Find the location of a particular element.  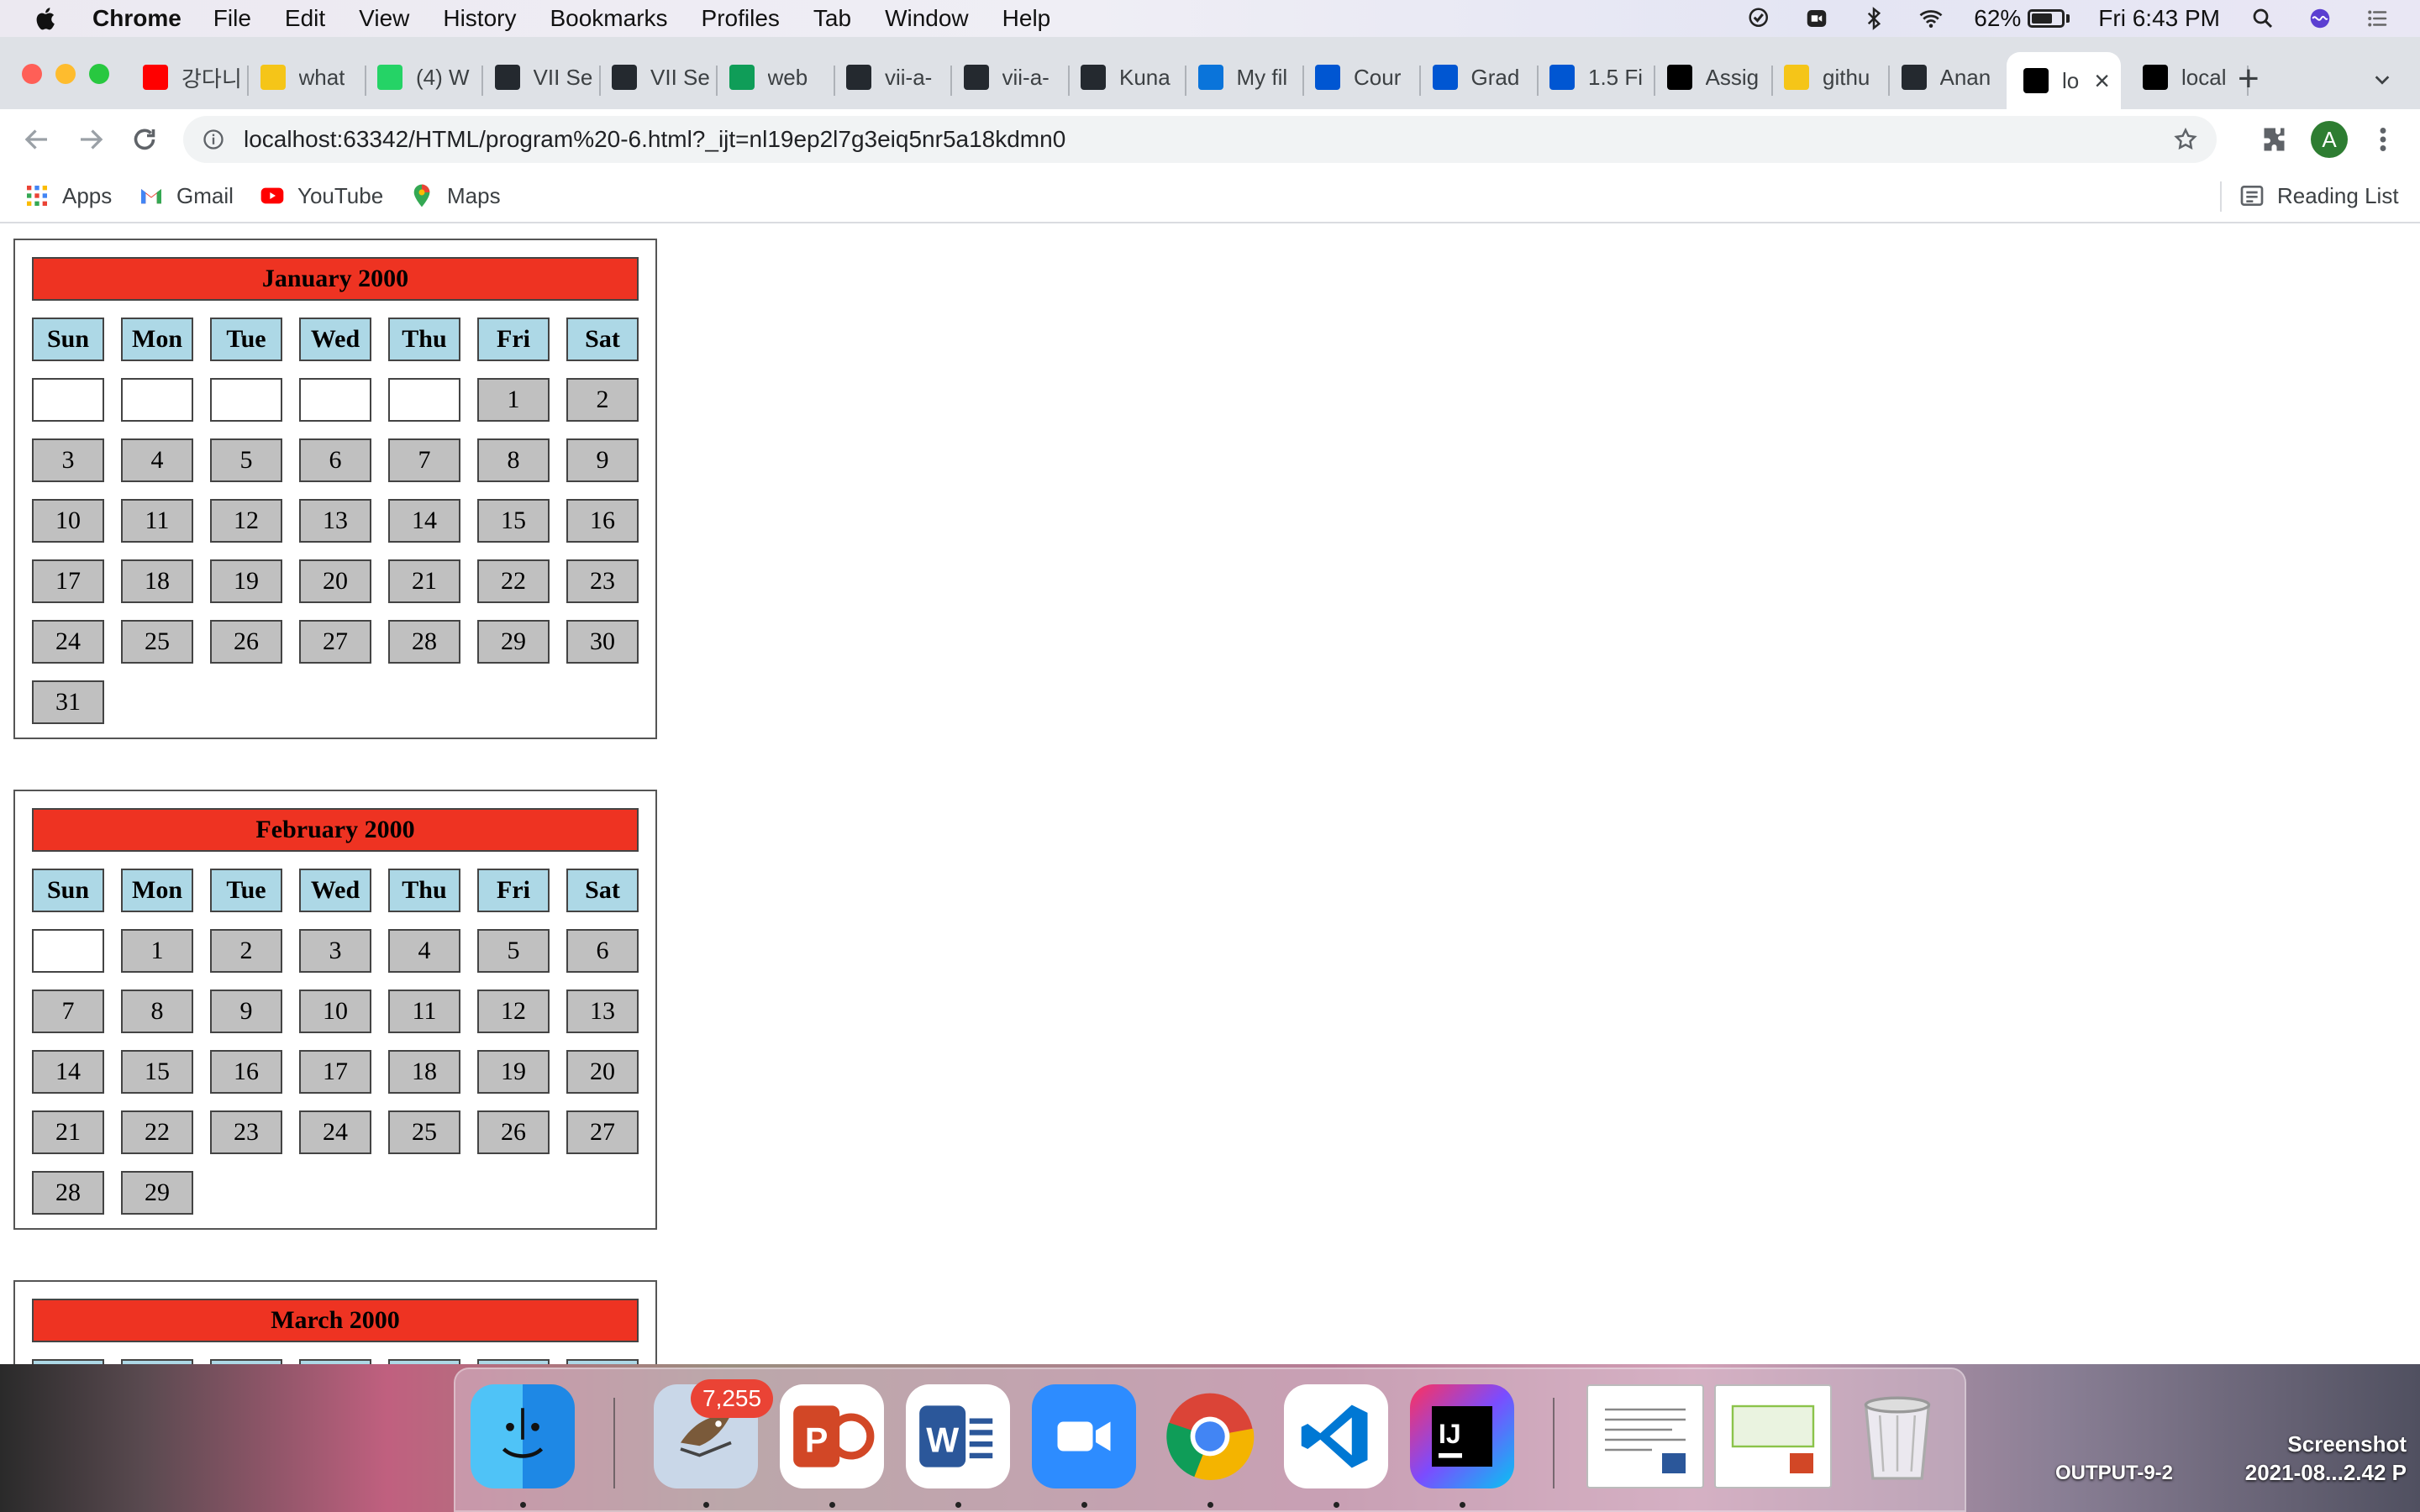

dock-minimized-word-window is located at coordinates (1645, 1436).